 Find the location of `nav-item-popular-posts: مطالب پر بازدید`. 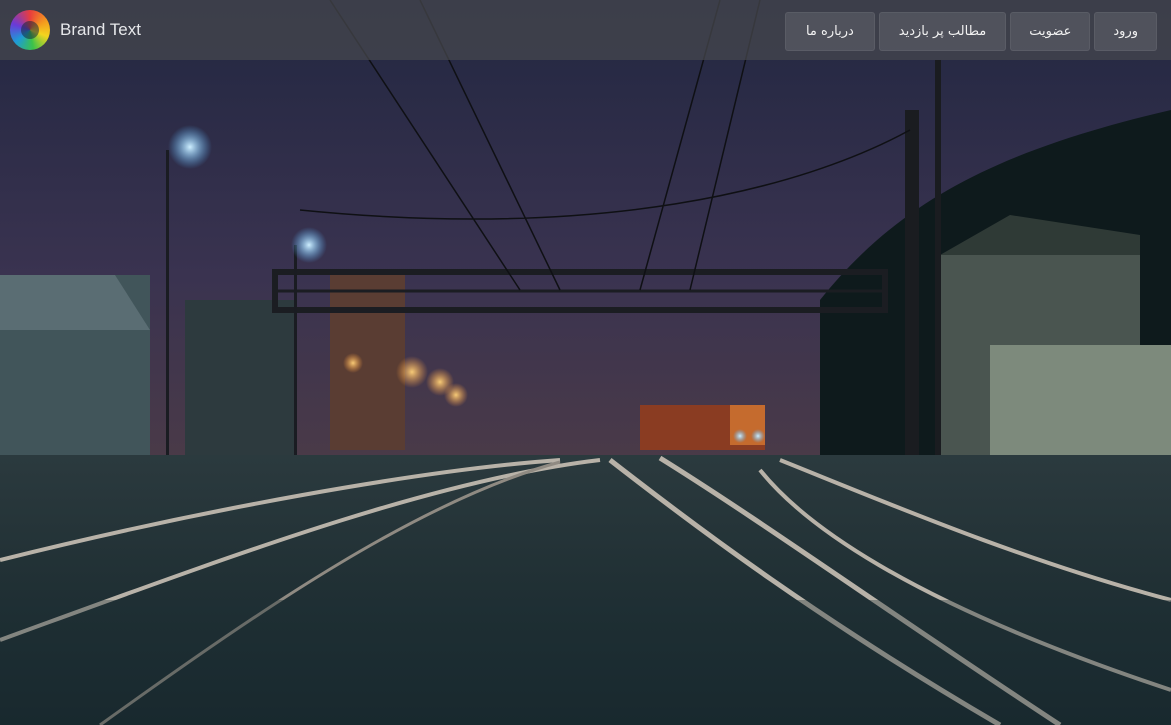

nav-item-popular-posts: مطالب پر بازدید is located at coordinates (942, 31).